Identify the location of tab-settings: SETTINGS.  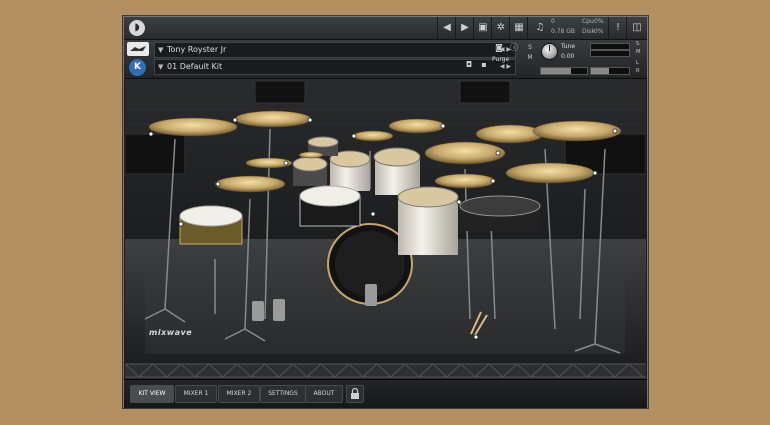
(283, 394).